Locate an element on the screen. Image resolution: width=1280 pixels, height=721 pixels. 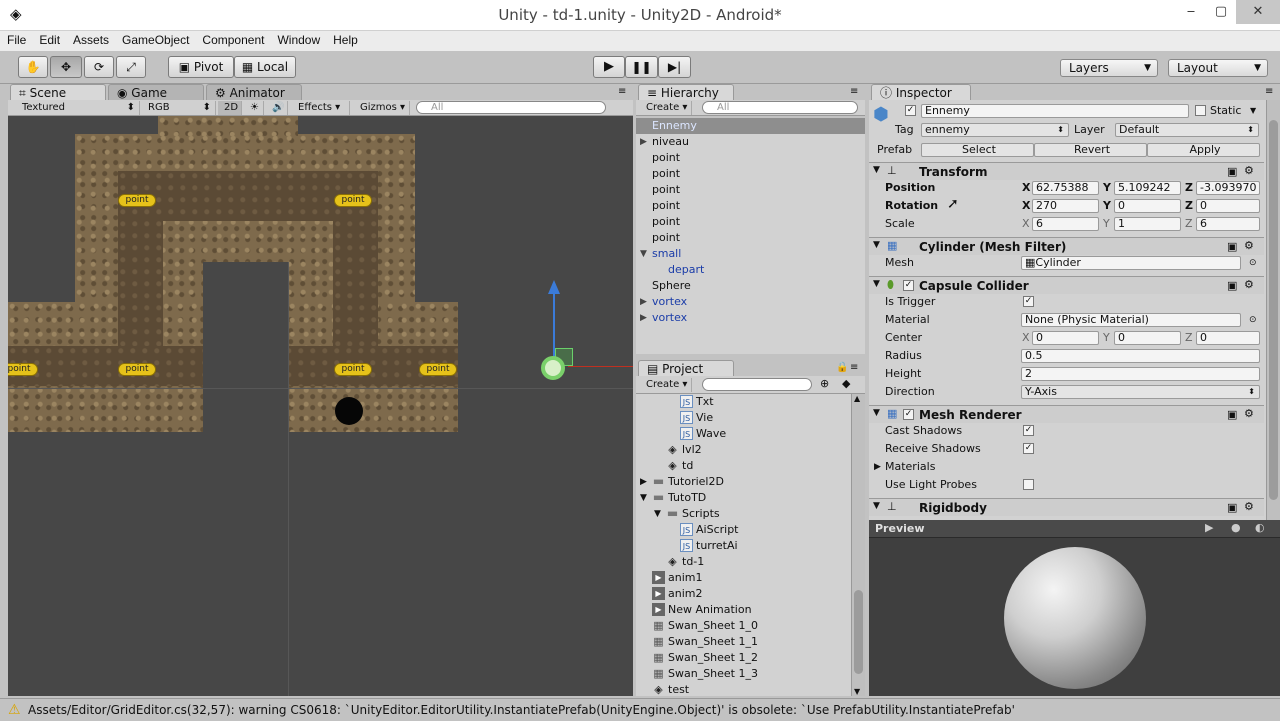
renderer-enabled-checkbox: ✓ is located at coordinates (908, 414).